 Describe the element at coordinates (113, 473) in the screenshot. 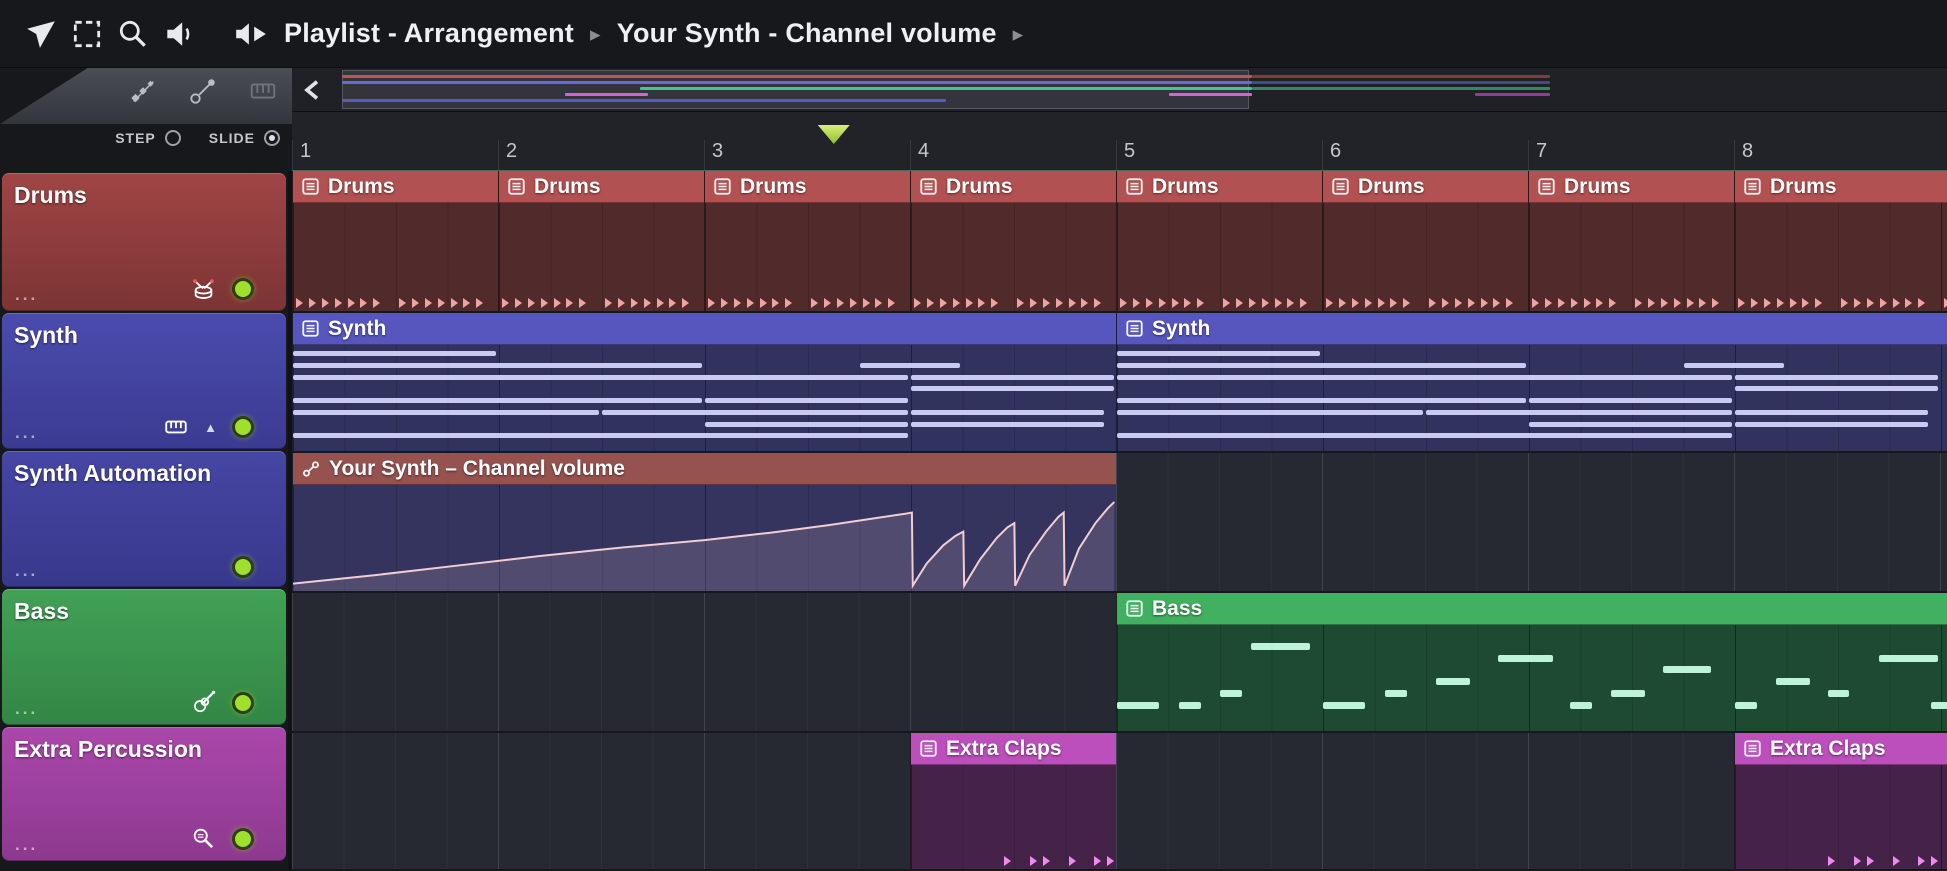

I see `track-name-synth-automation: Synth Automation` at that location.